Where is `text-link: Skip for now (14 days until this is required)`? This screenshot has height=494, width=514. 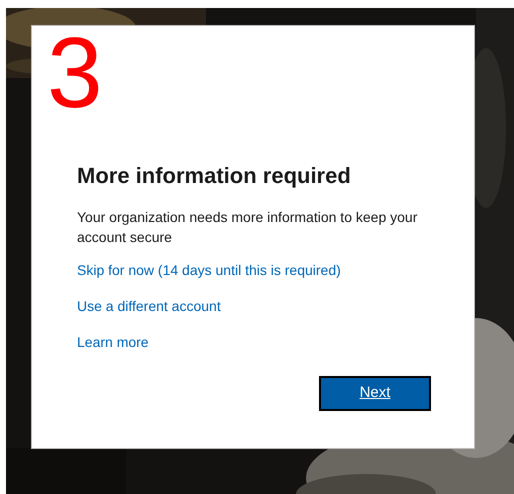
text-link: Skip for now (14 days until this is required) is located at coordinates (209, 270).